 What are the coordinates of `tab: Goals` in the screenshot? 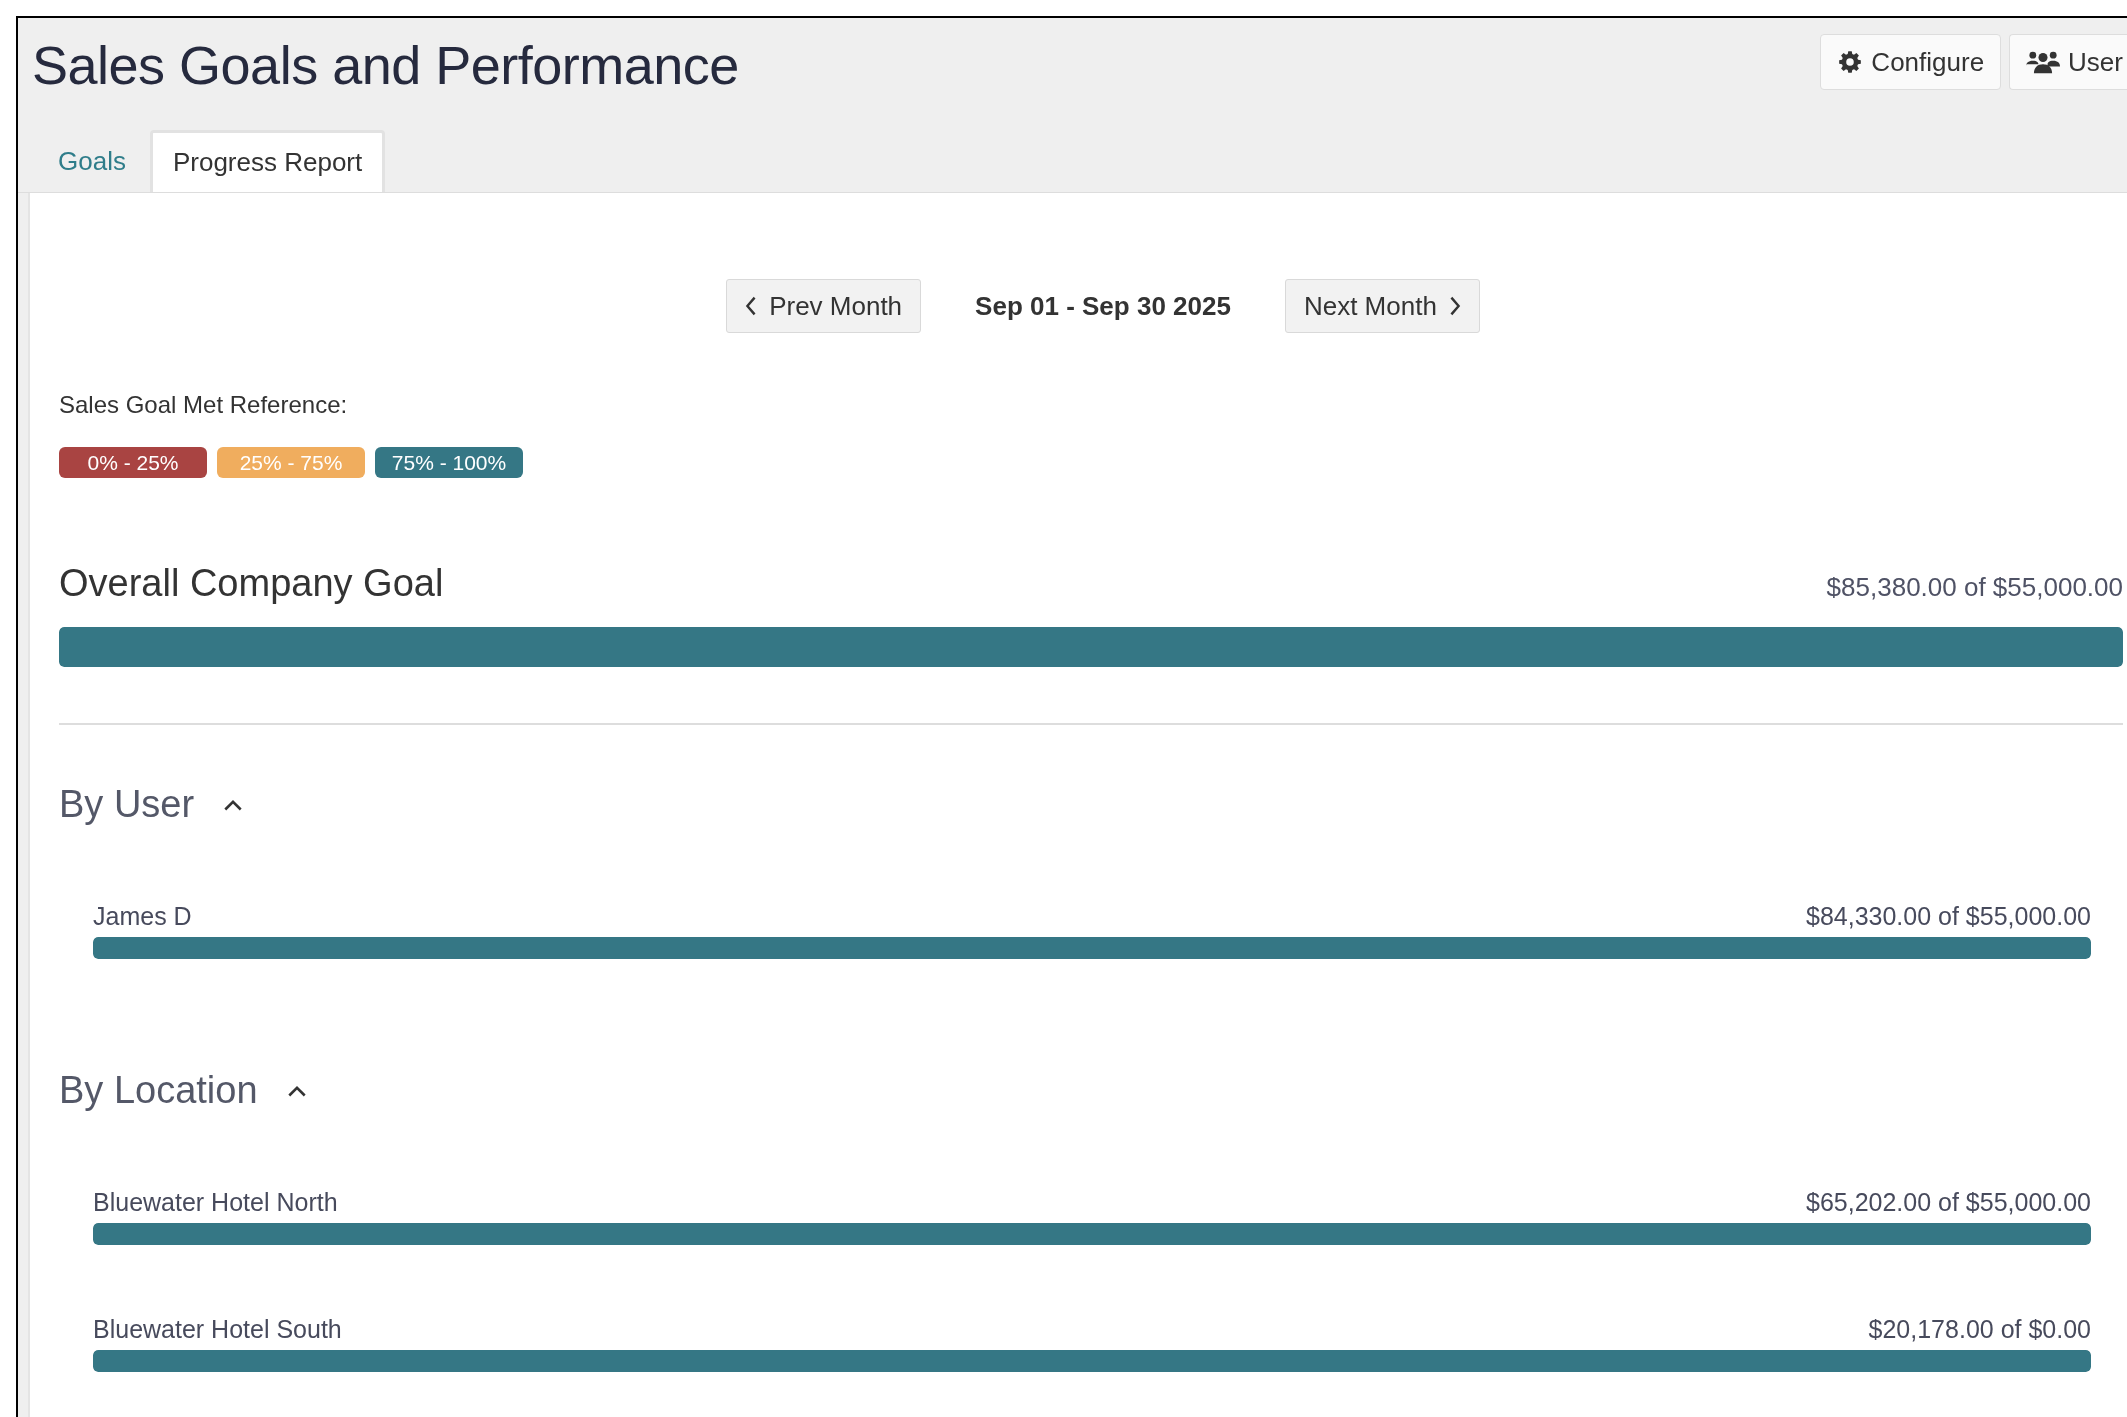 It's located at (92, 161).